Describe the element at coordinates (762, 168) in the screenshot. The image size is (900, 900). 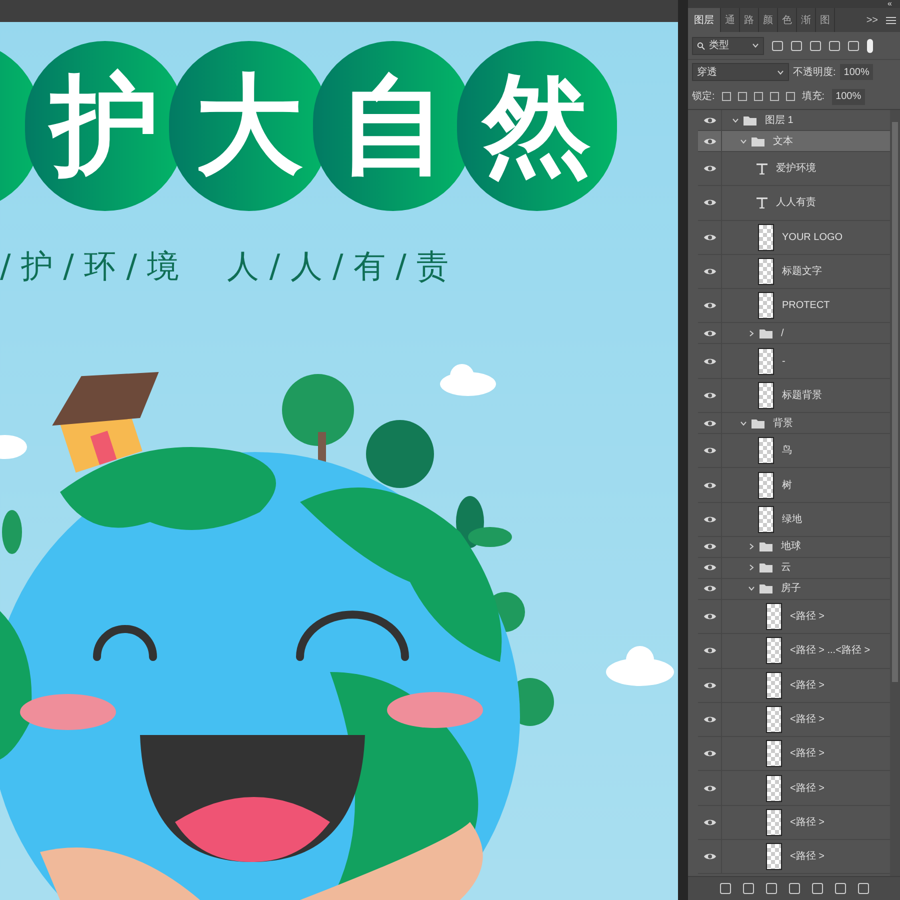
I see `text-layer-icon` at that location.